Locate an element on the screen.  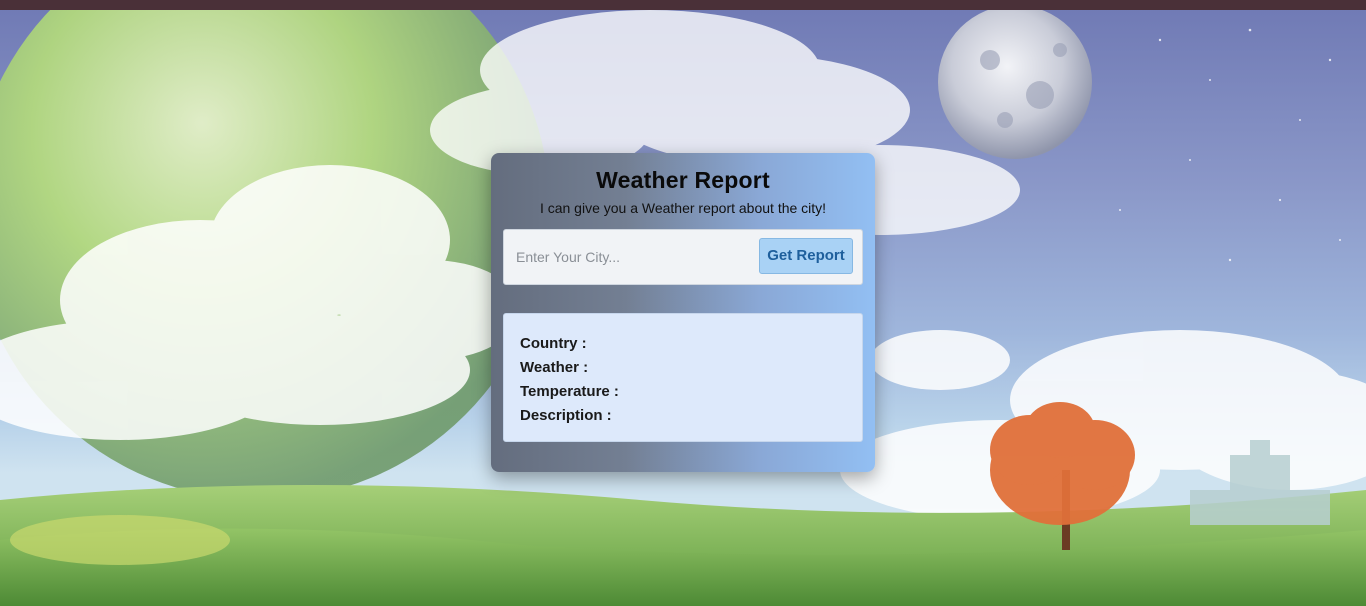
city-input is located at coordinates (634, 257).